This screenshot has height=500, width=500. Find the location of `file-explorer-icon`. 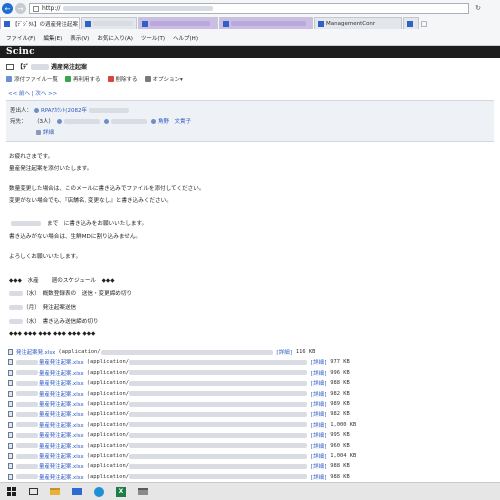

file-explorer-icon is located at coordinates (55, 491).